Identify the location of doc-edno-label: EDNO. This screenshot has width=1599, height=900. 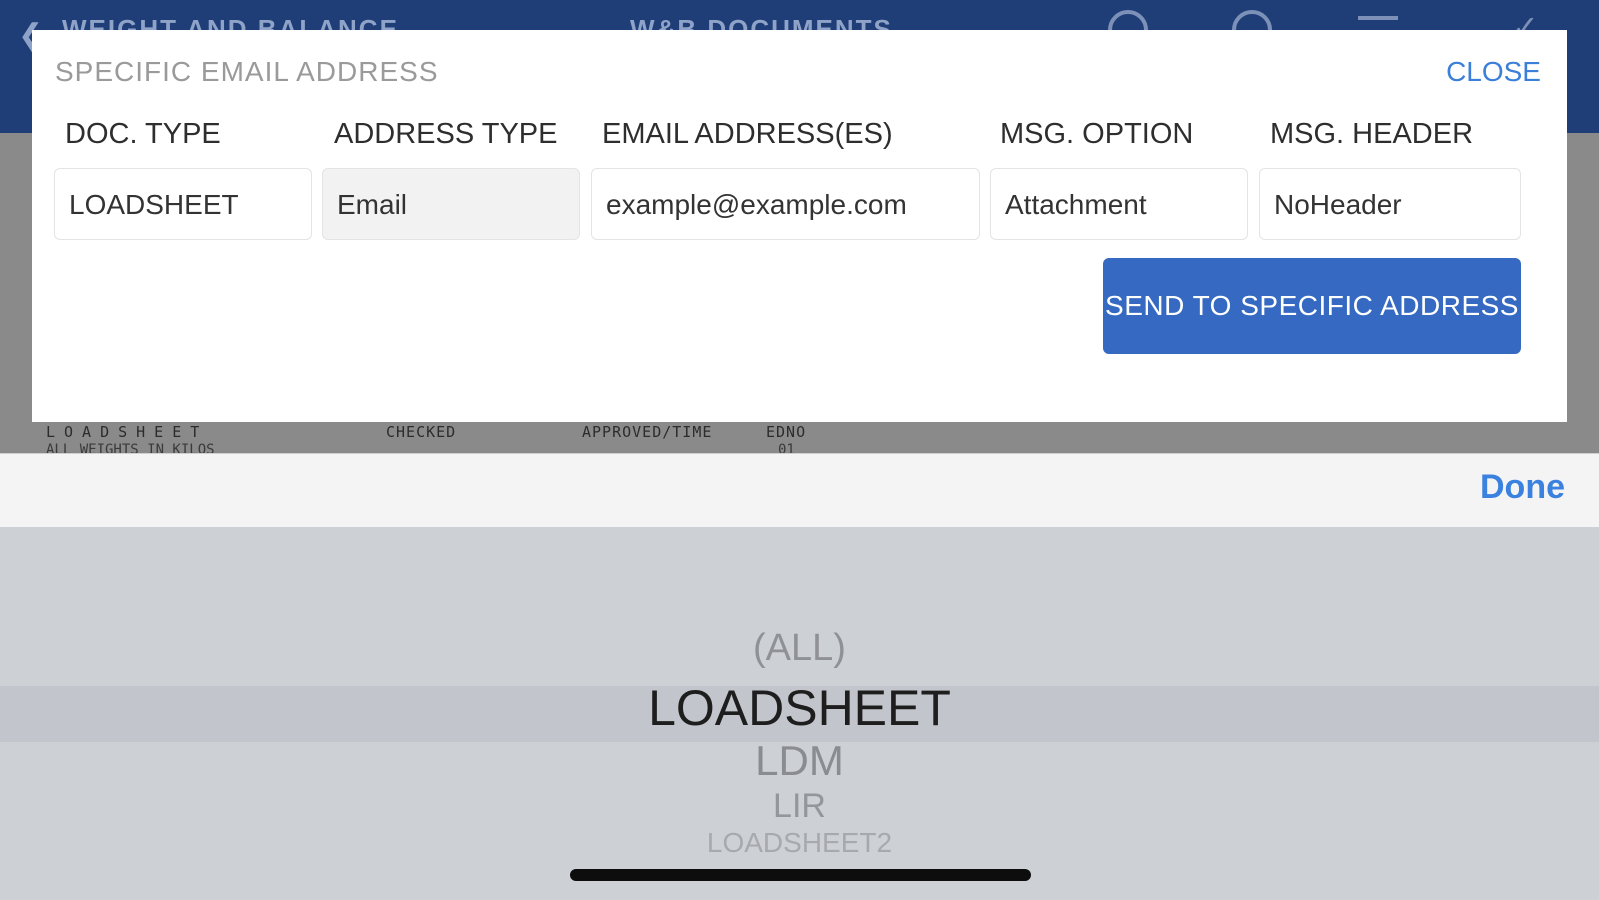
(786, 432).